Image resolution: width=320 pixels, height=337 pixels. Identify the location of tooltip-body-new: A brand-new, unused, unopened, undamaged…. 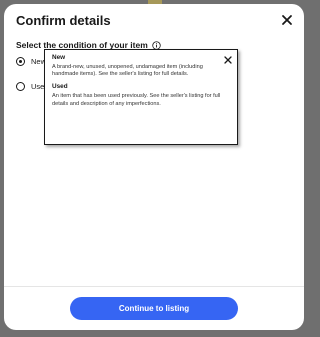
(127, 71).